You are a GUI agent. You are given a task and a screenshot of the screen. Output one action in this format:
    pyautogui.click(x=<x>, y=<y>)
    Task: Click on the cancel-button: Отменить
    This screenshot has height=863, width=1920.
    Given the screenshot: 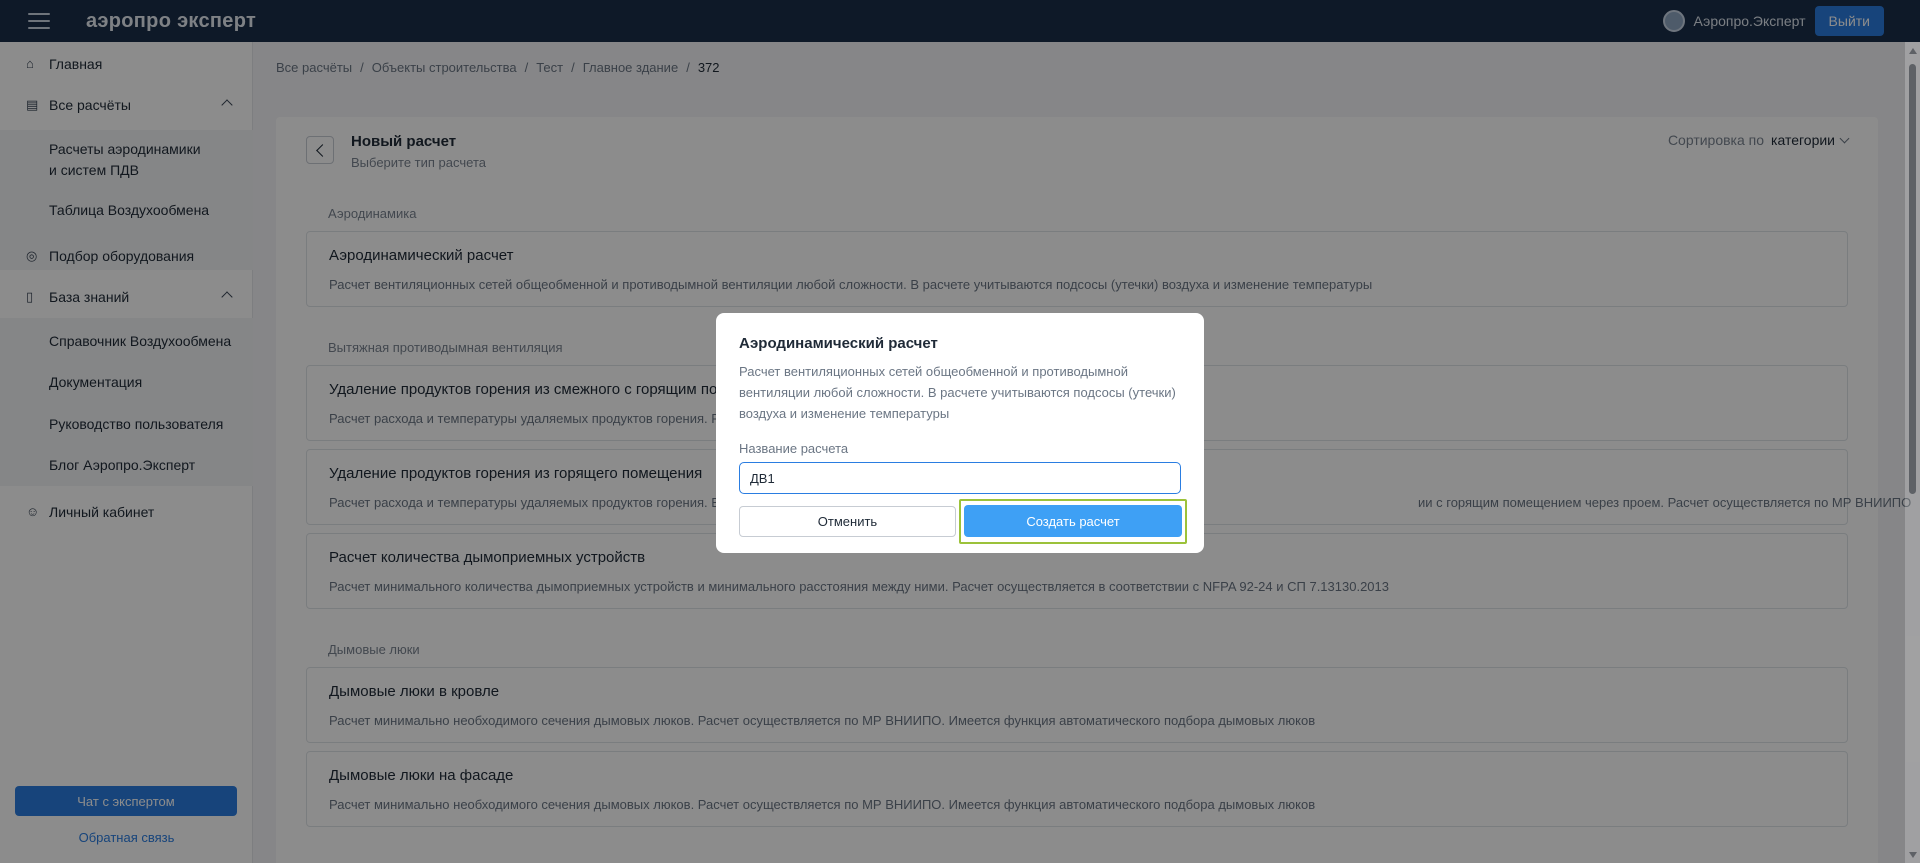 What is the action you would take?
    pyautogui.click(x=847, y=521)
    